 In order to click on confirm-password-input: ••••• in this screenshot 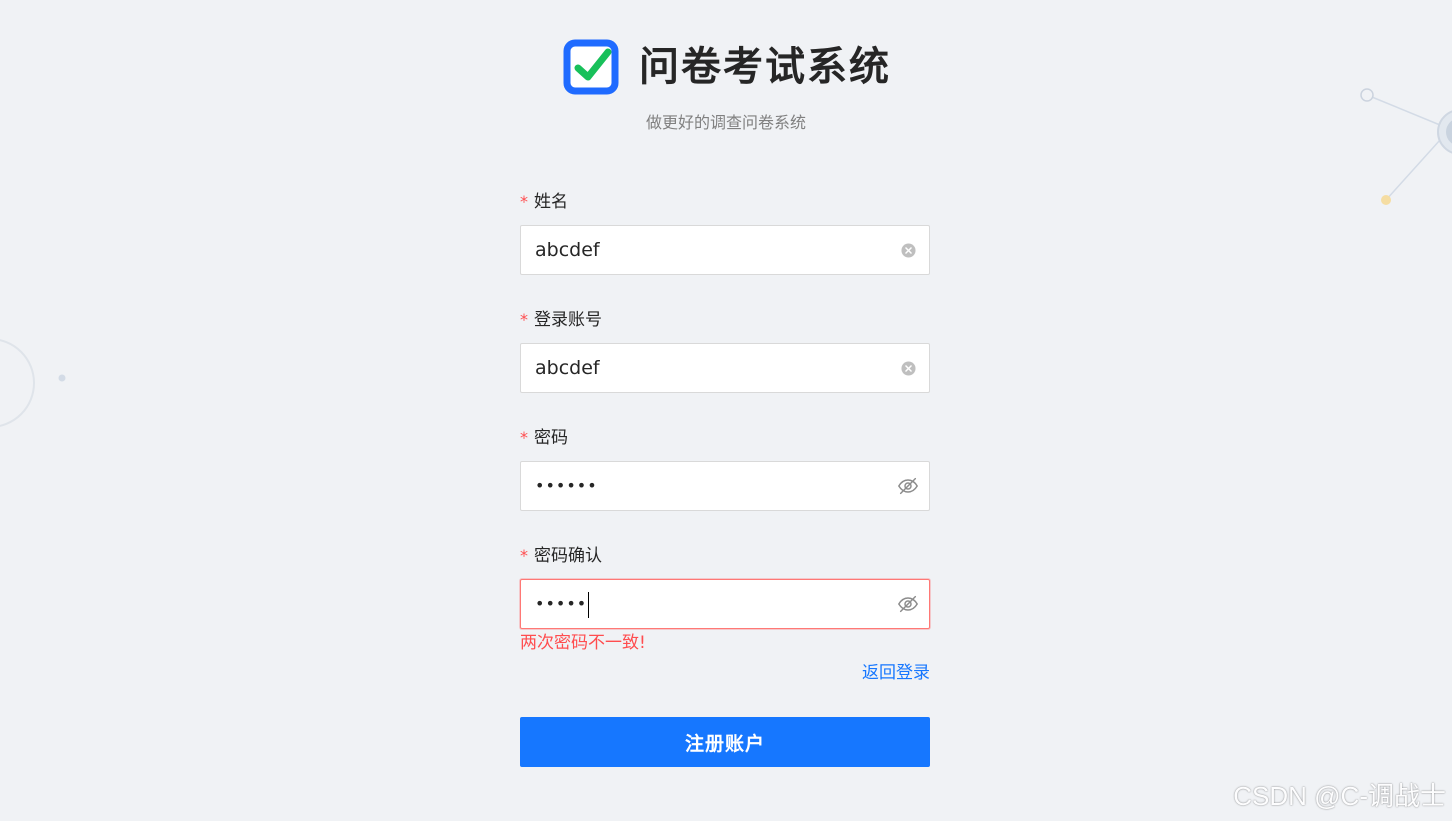, I will do `click(725, 604)`.